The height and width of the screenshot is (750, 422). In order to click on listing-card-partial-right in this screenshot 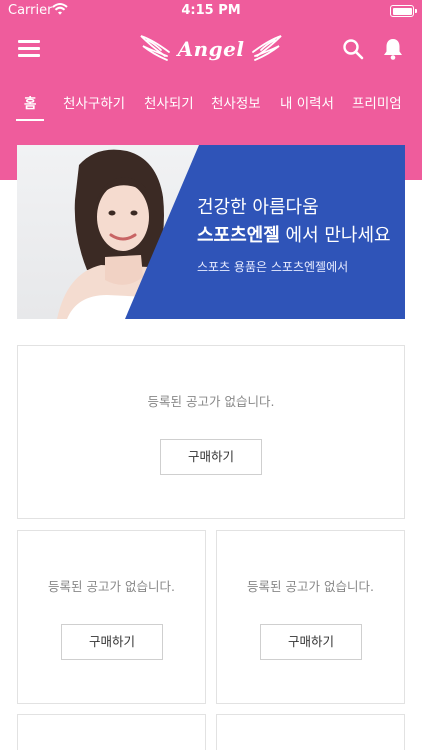, I will do `click(310, 732)`.